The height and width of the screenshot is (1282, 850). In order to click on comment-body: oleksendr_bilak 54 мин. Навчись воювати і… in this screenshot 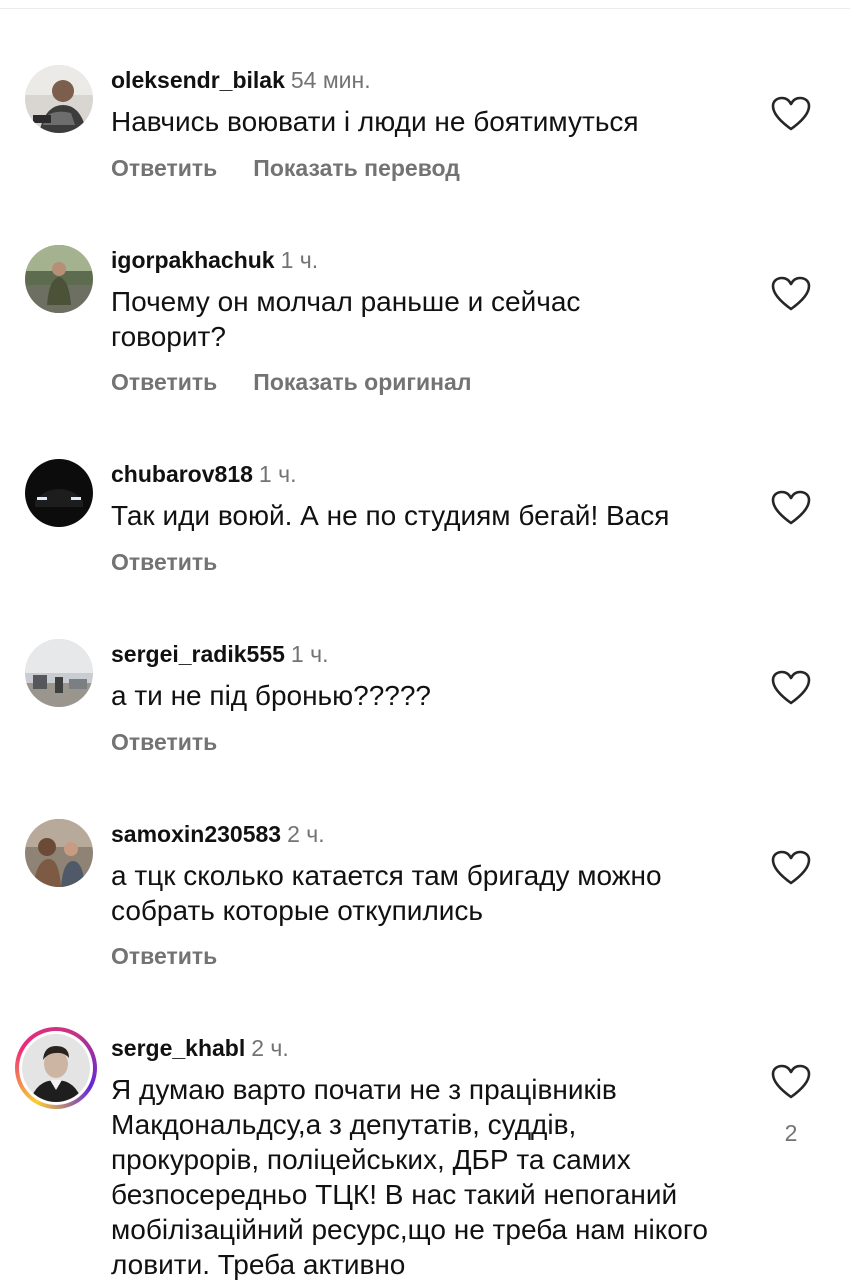, I will do `click(431, 102)`.